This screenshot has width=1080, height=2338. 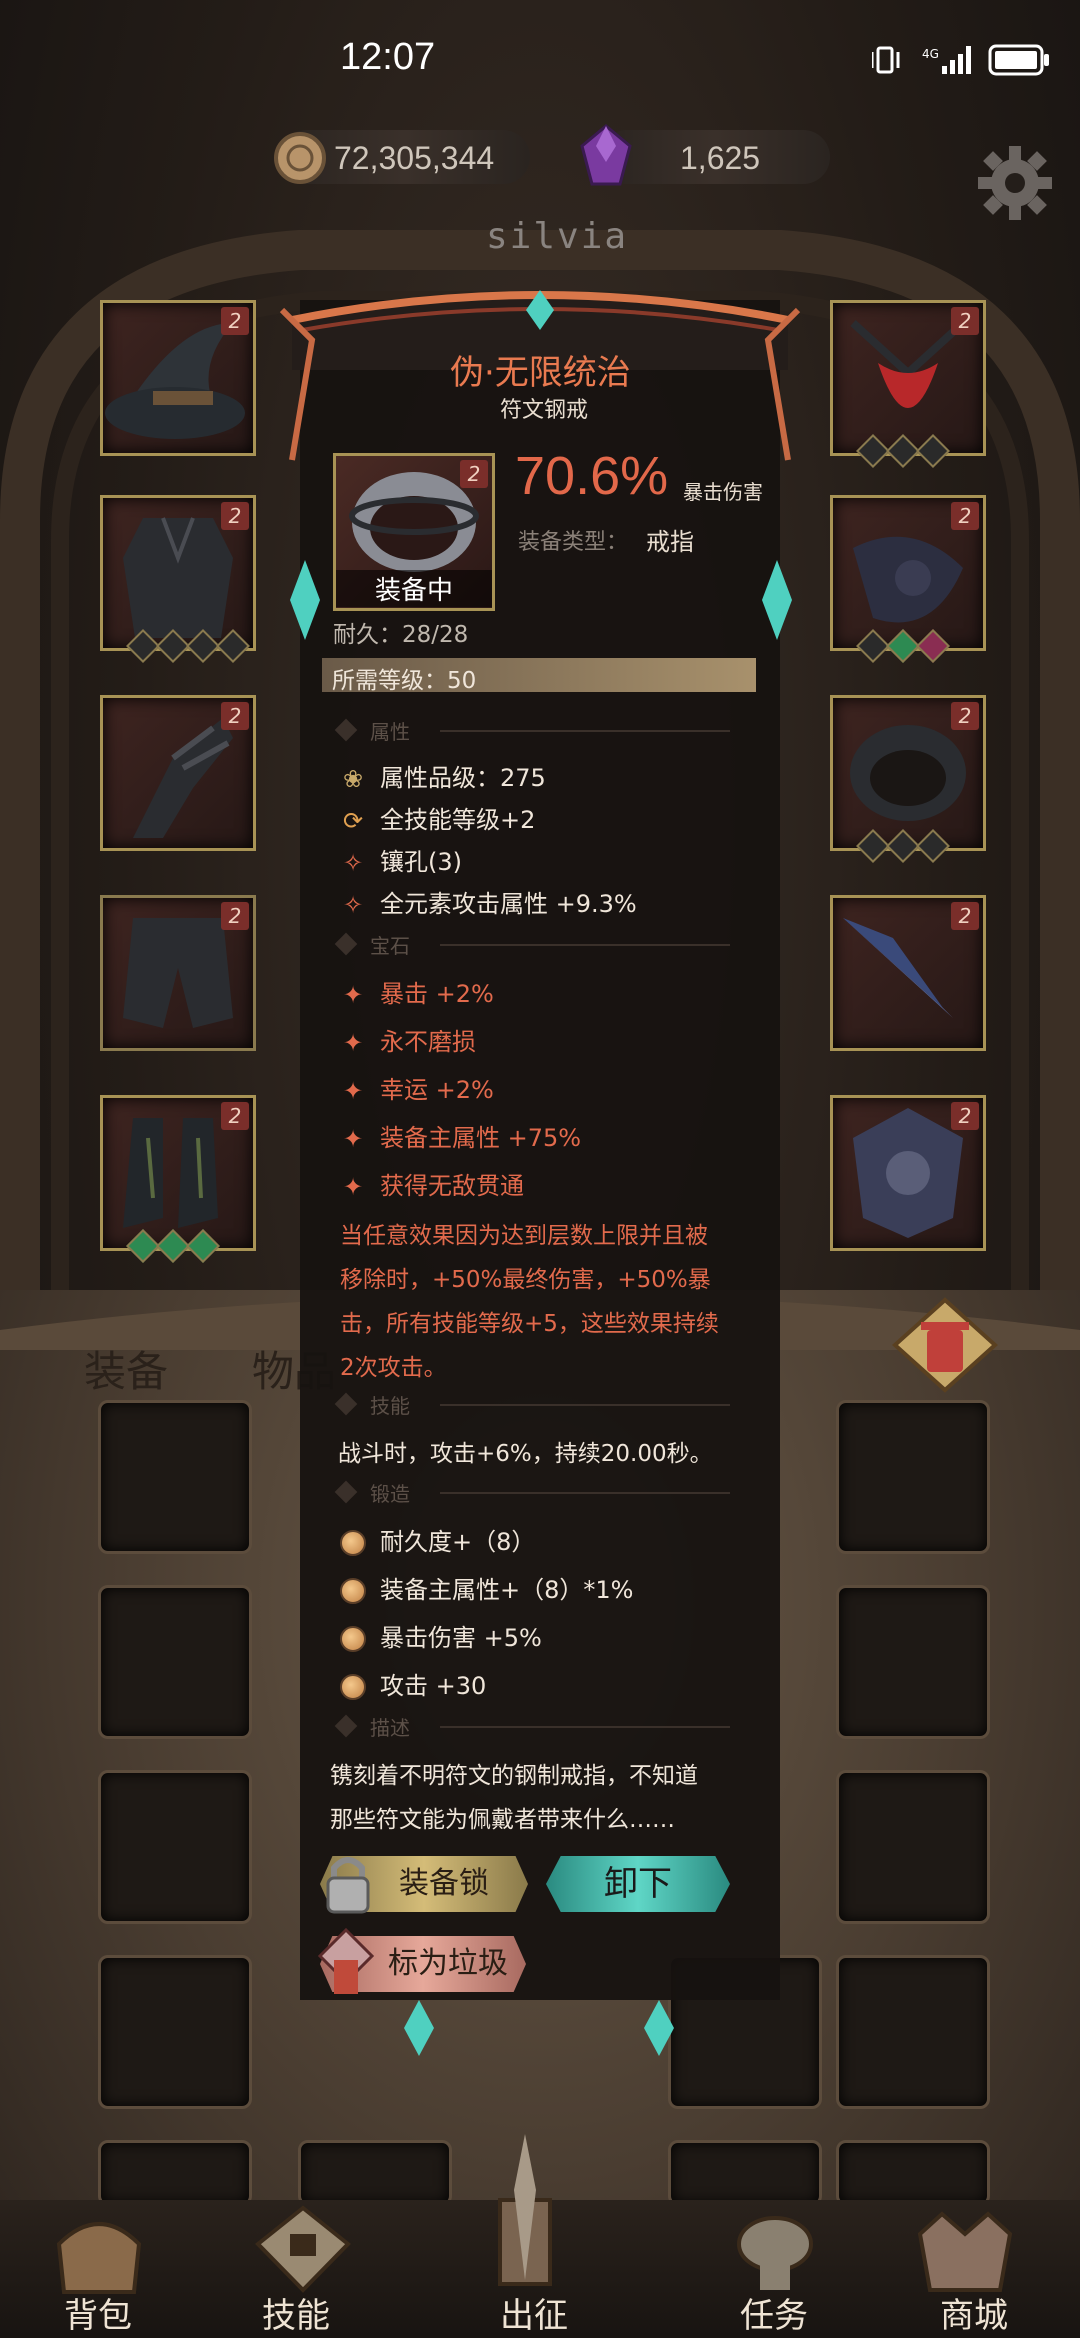 I want to click on forge-attack: 攻击 +30, so click(x=413, y=1683).